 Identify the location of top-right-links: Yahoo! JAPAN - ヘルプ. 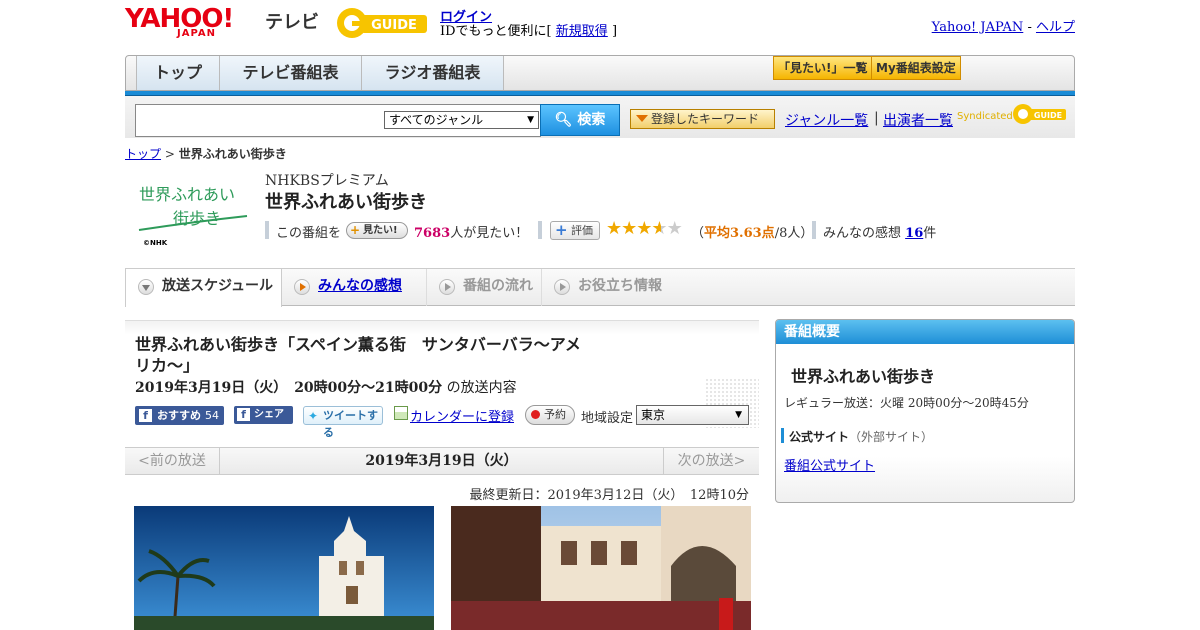
(1003, 25).